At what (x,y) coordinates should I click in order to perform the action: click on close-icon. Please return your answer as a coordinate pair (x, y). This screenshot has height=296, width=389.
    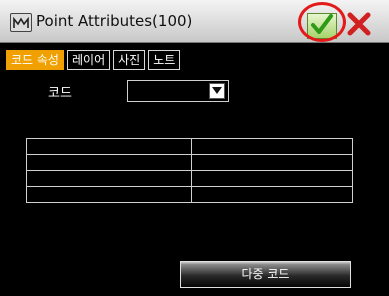
    Looking at the image, I should click on (359, 26).